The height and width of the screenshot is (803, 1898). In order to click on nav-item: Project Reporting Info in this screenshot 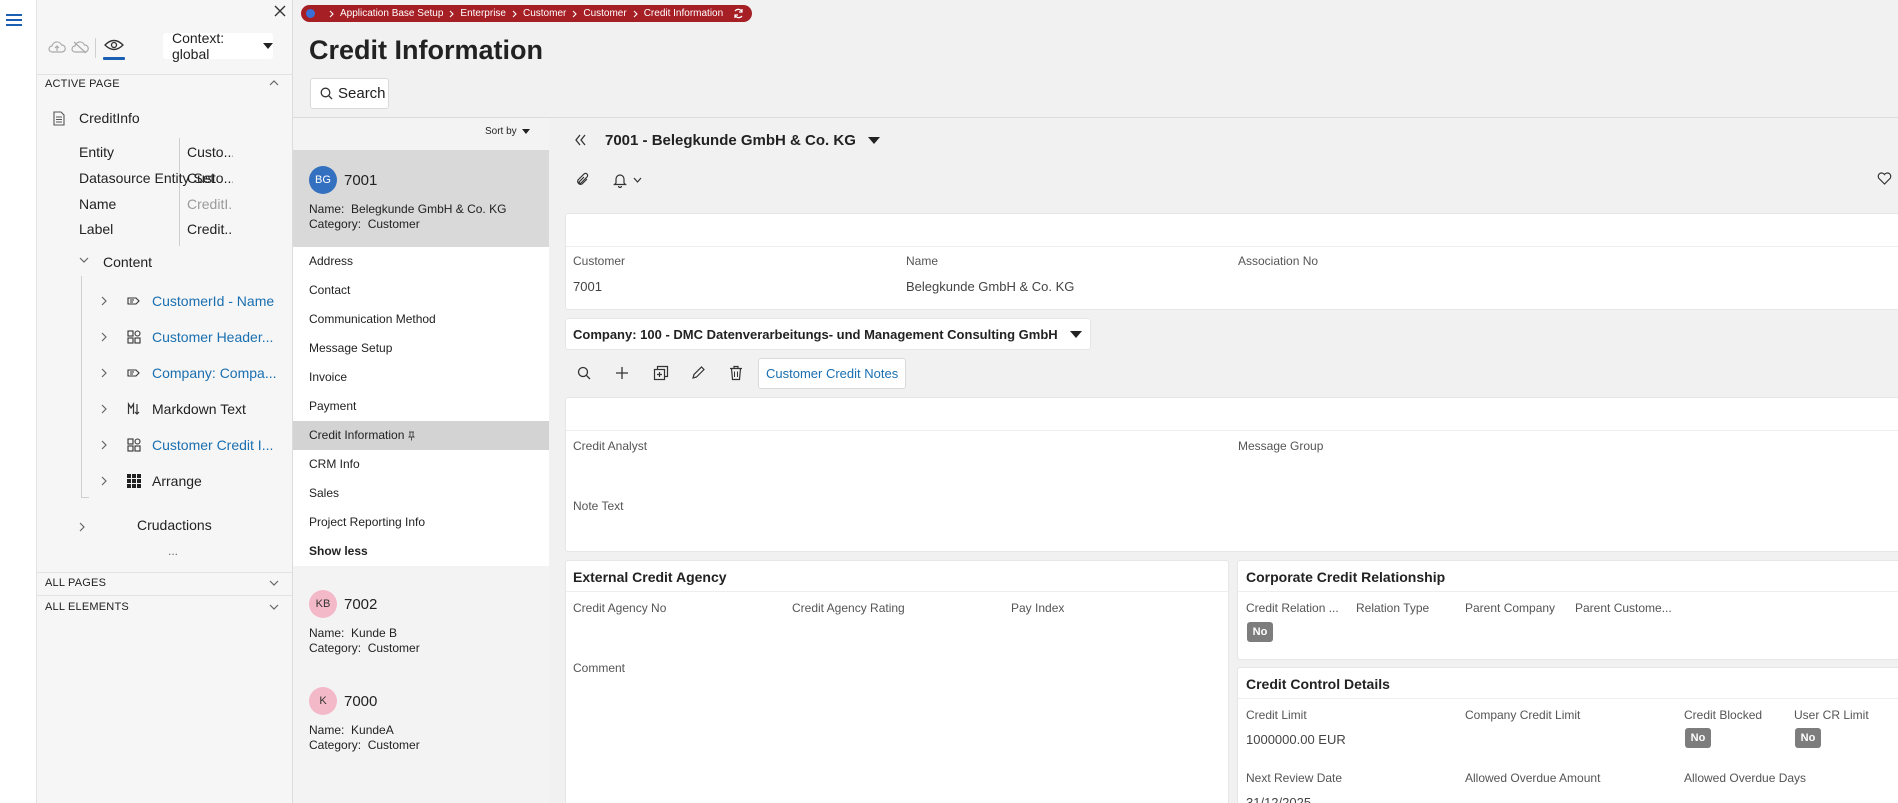, I will do `click(421, 522)`.